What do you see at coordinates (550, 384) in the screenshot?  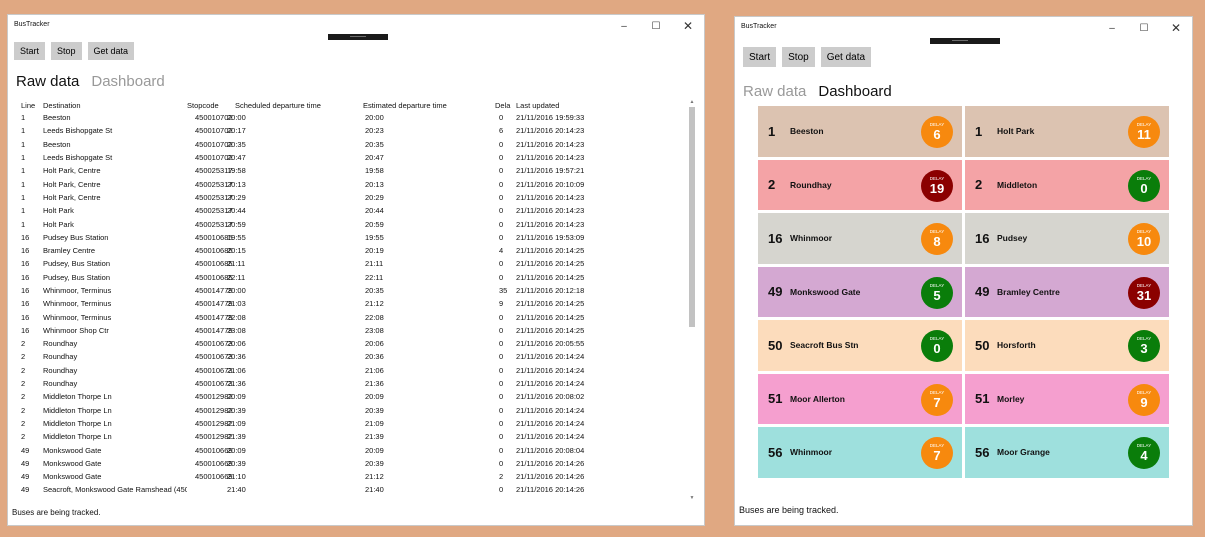 I see `table-cell: 21/11/2016 20:14:24` at bounding box center [550, 384].